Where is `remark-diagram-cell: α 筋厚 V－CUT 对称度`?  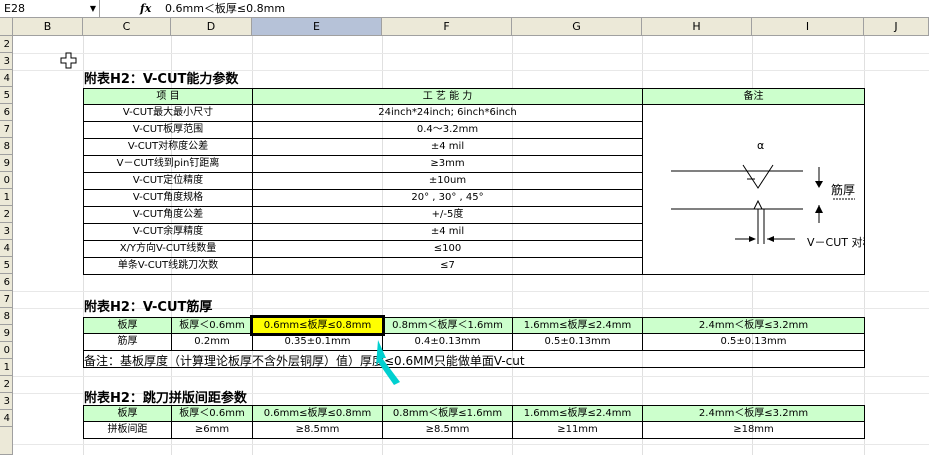
remark-diagram-cell: α 筋厚 V－CUT 对称度 is located at coordinates (763, 189).